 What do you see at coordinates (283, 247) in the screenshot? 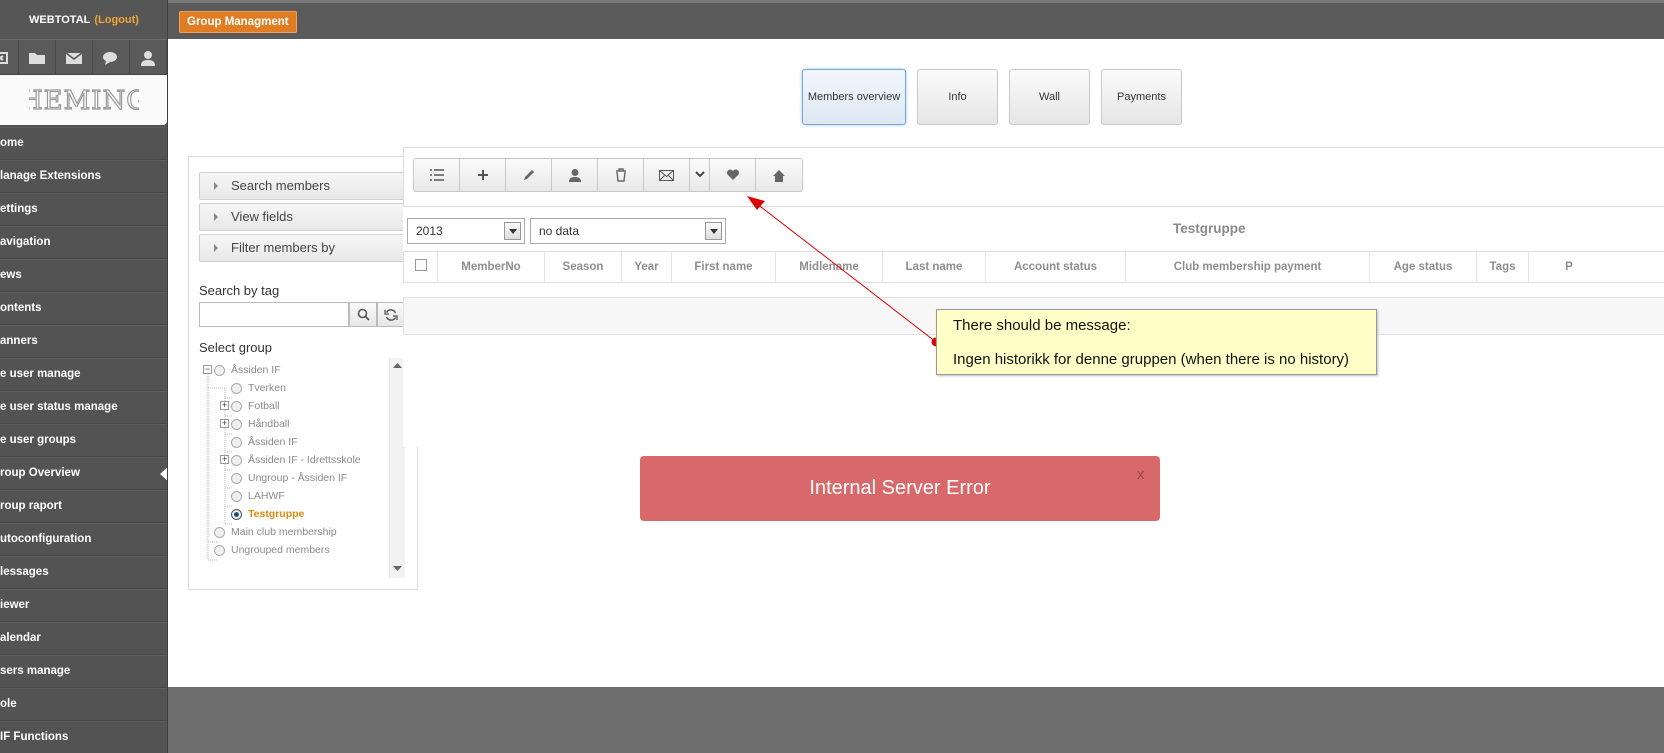
I see `accordion-label: Filter members by` at bounding box center [283, 247].